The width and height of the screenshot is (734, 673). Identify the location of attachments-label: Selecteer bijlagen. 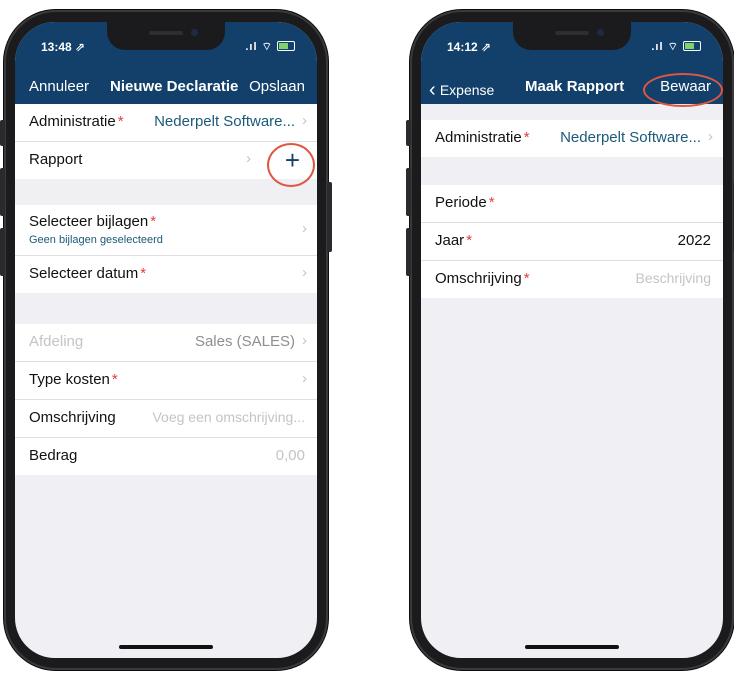
(89, 221).